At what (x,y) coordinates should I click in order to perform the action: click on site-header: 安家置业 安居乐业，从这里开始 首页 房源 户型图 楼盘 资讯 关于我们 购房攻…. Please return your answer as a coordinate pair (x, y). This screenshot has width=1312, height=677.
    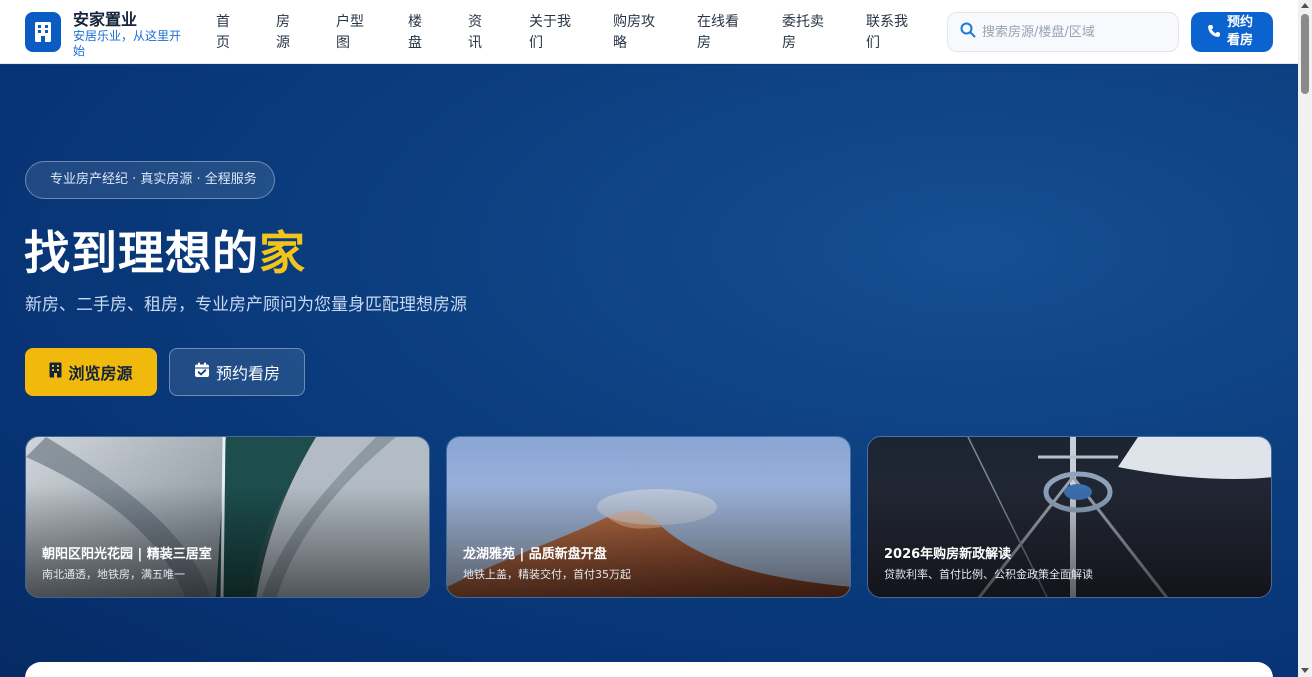
    Looking at the image, I should click on (649, 32).